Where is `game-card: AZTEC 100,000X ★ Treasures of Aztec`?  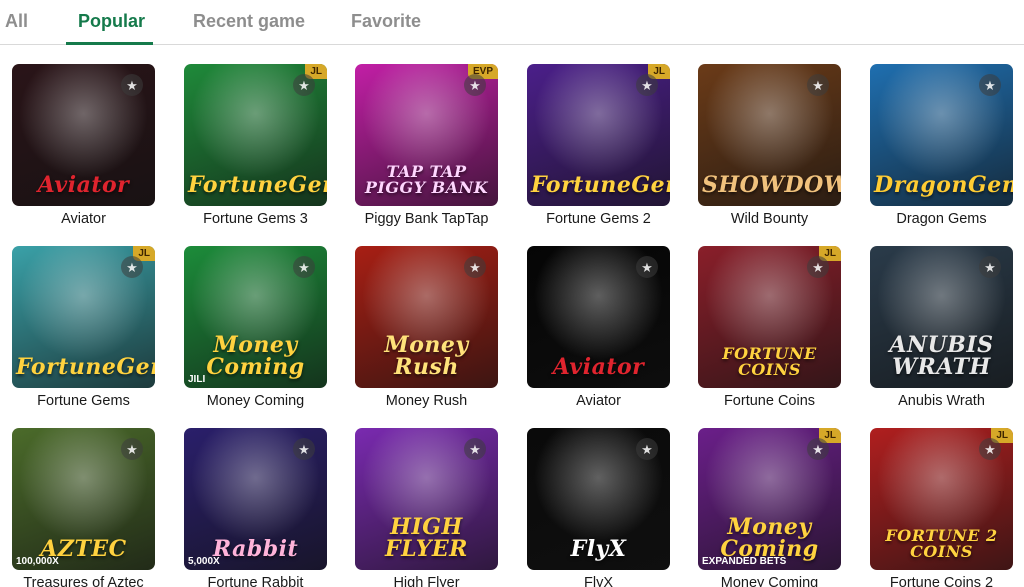 game-card: AZTEC 100,000X ★ Treasures of Aztec is located at coordinates (83, 507).